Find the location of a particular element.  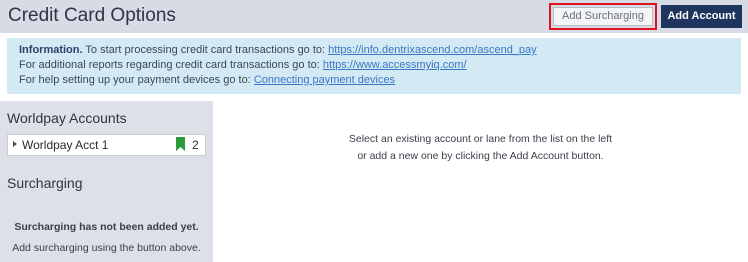

accessmyiq-link: https://www.accessmyiq.com/ is located at coordinates (395, 65).